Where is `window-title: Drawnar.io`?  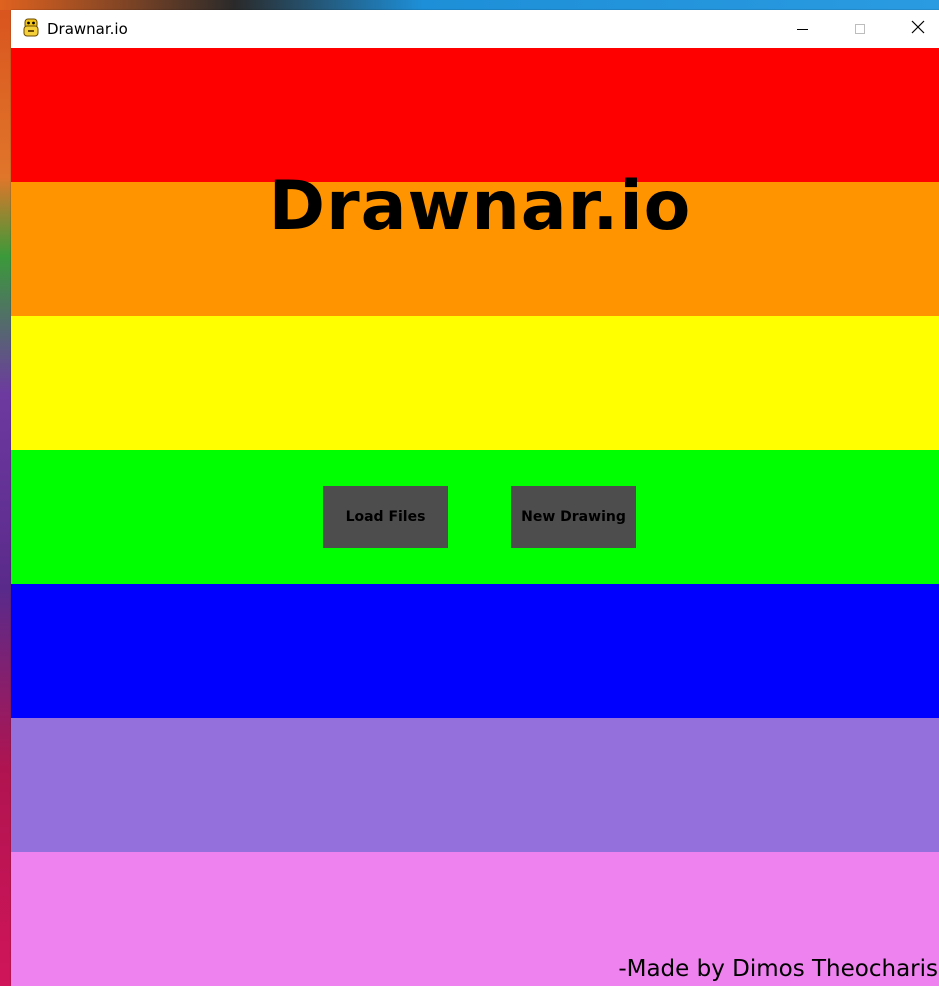
window-title: Drawnar.io is located at coordinates (87, 29).